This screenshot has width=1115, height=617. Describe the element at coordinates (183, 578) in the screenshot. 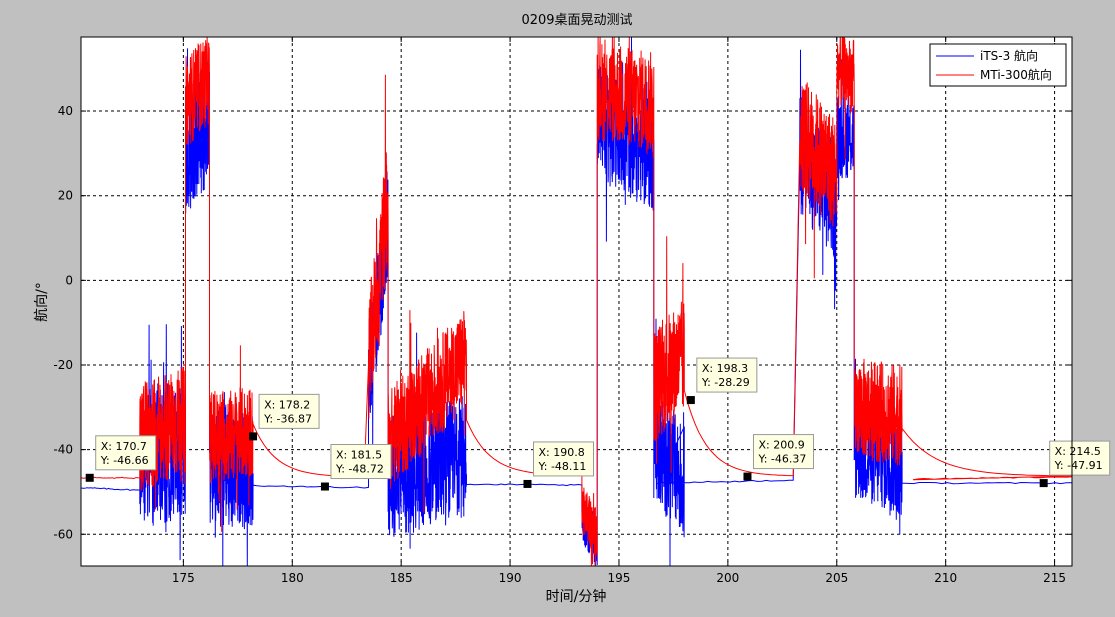

I see `x-tick-label: 175` at that location.